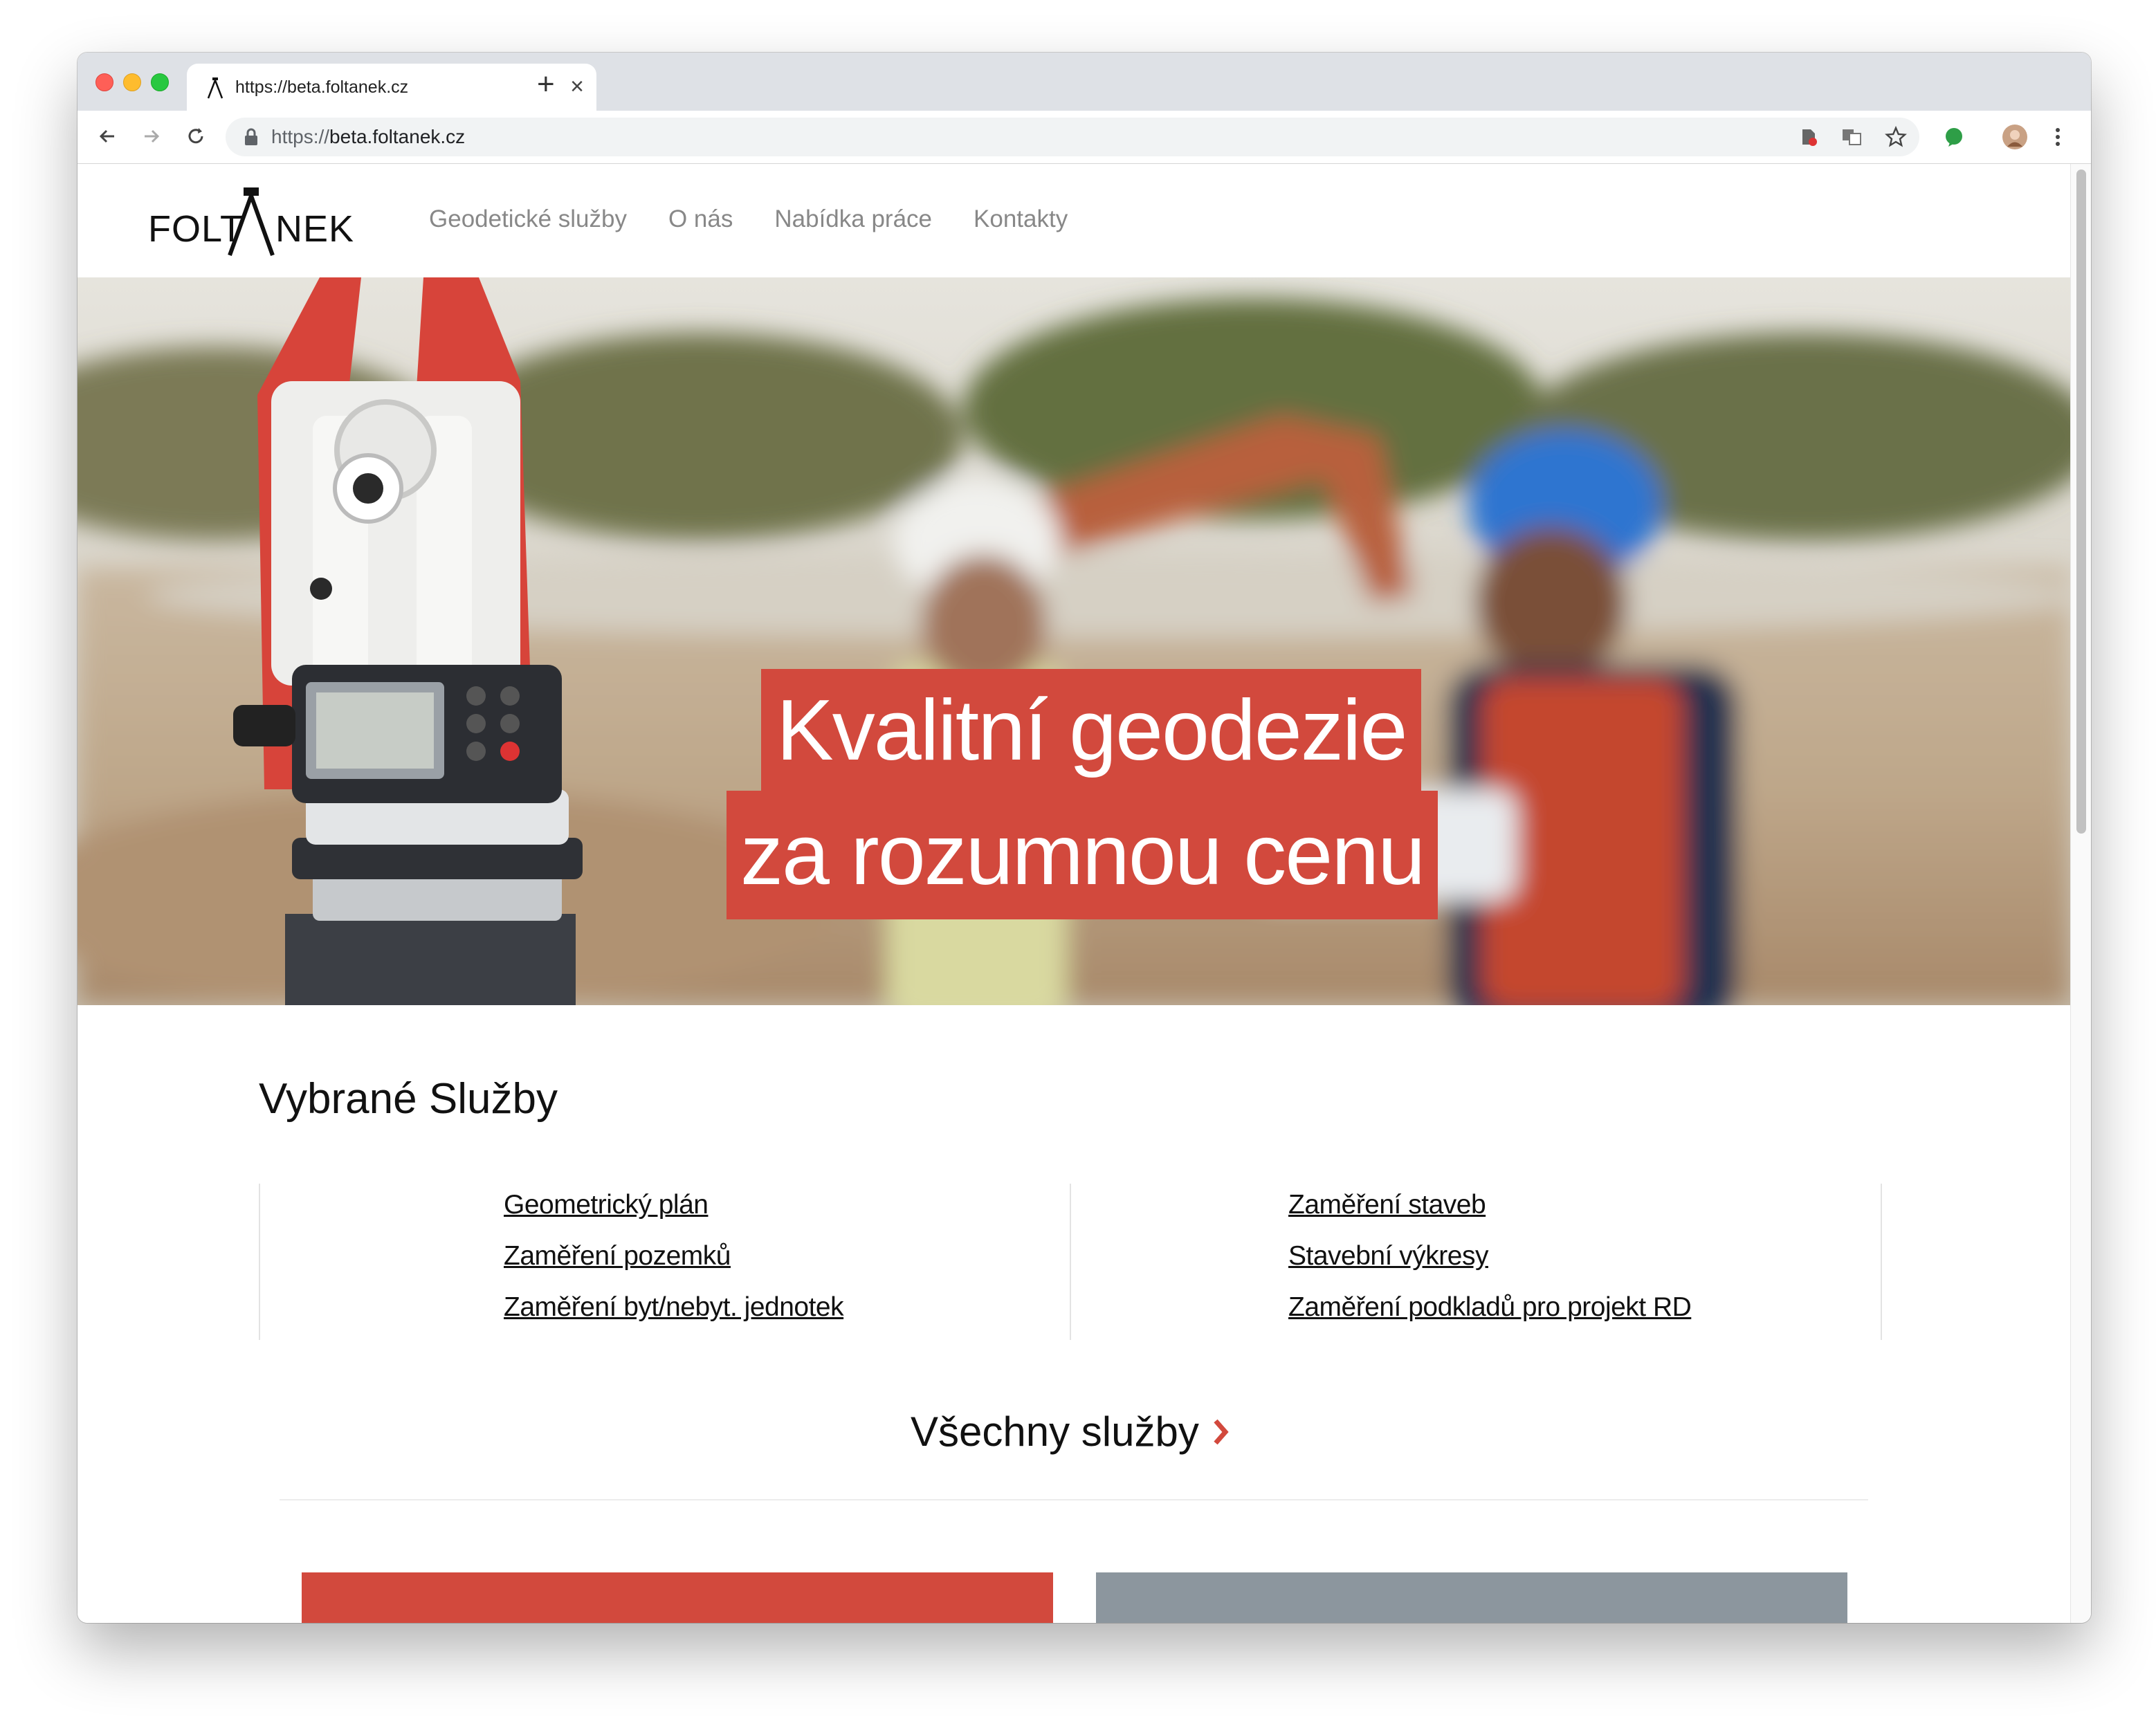  Describe the element at coordinates (2081, 501) in the screenshot. I see `scrollbar-thumb` at that location.